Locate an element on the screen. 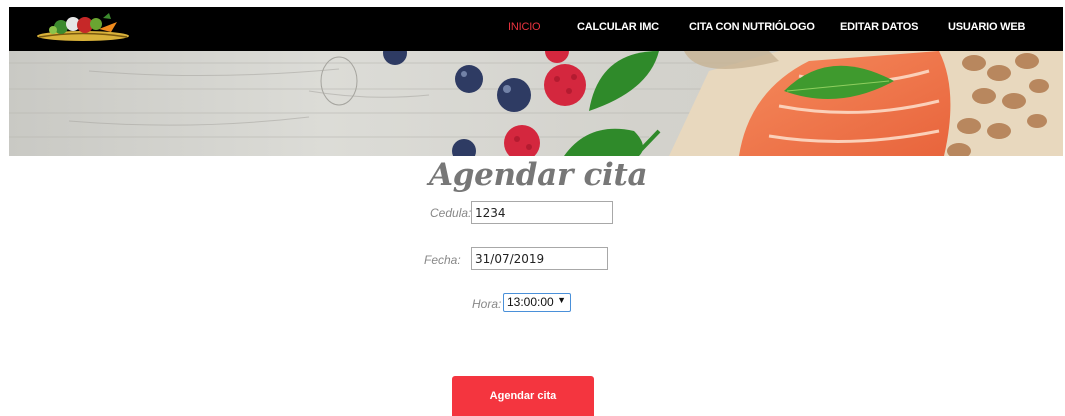 Image resolution: width=1065 pixels, height=416 pixels. agendar-cita-button: Agendar cita is located at coordinates (523, 396).